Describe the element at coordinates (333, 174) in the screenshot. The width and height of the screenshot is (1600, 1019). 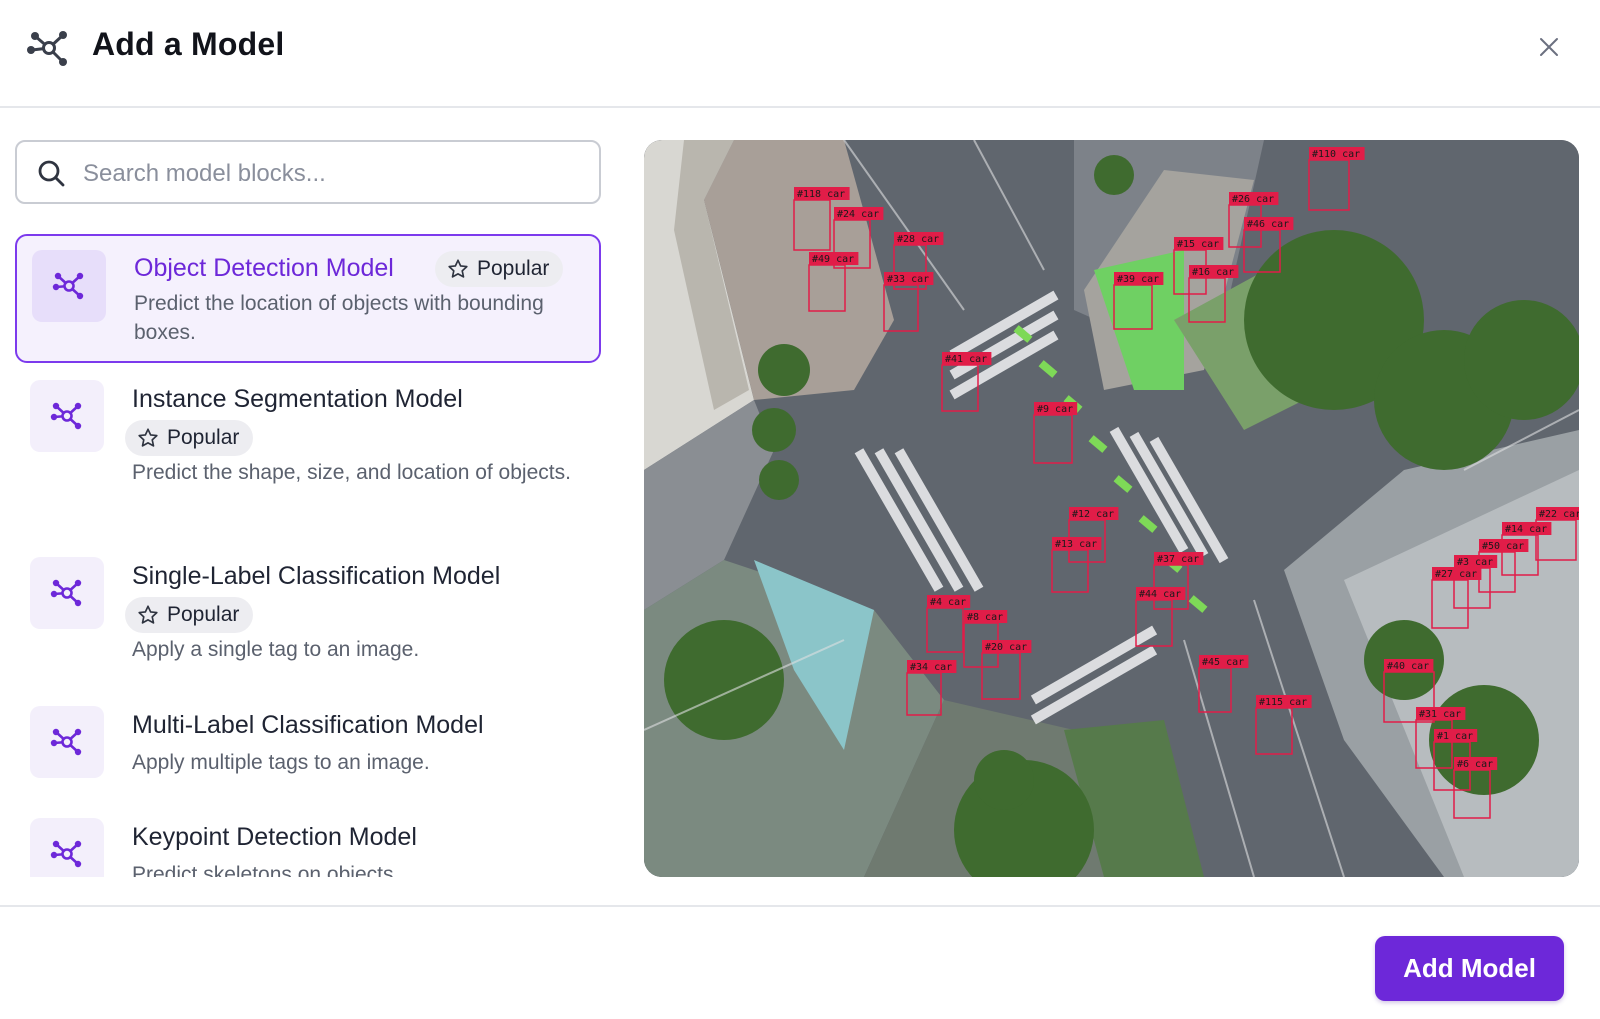
I see `search-input` at that location.